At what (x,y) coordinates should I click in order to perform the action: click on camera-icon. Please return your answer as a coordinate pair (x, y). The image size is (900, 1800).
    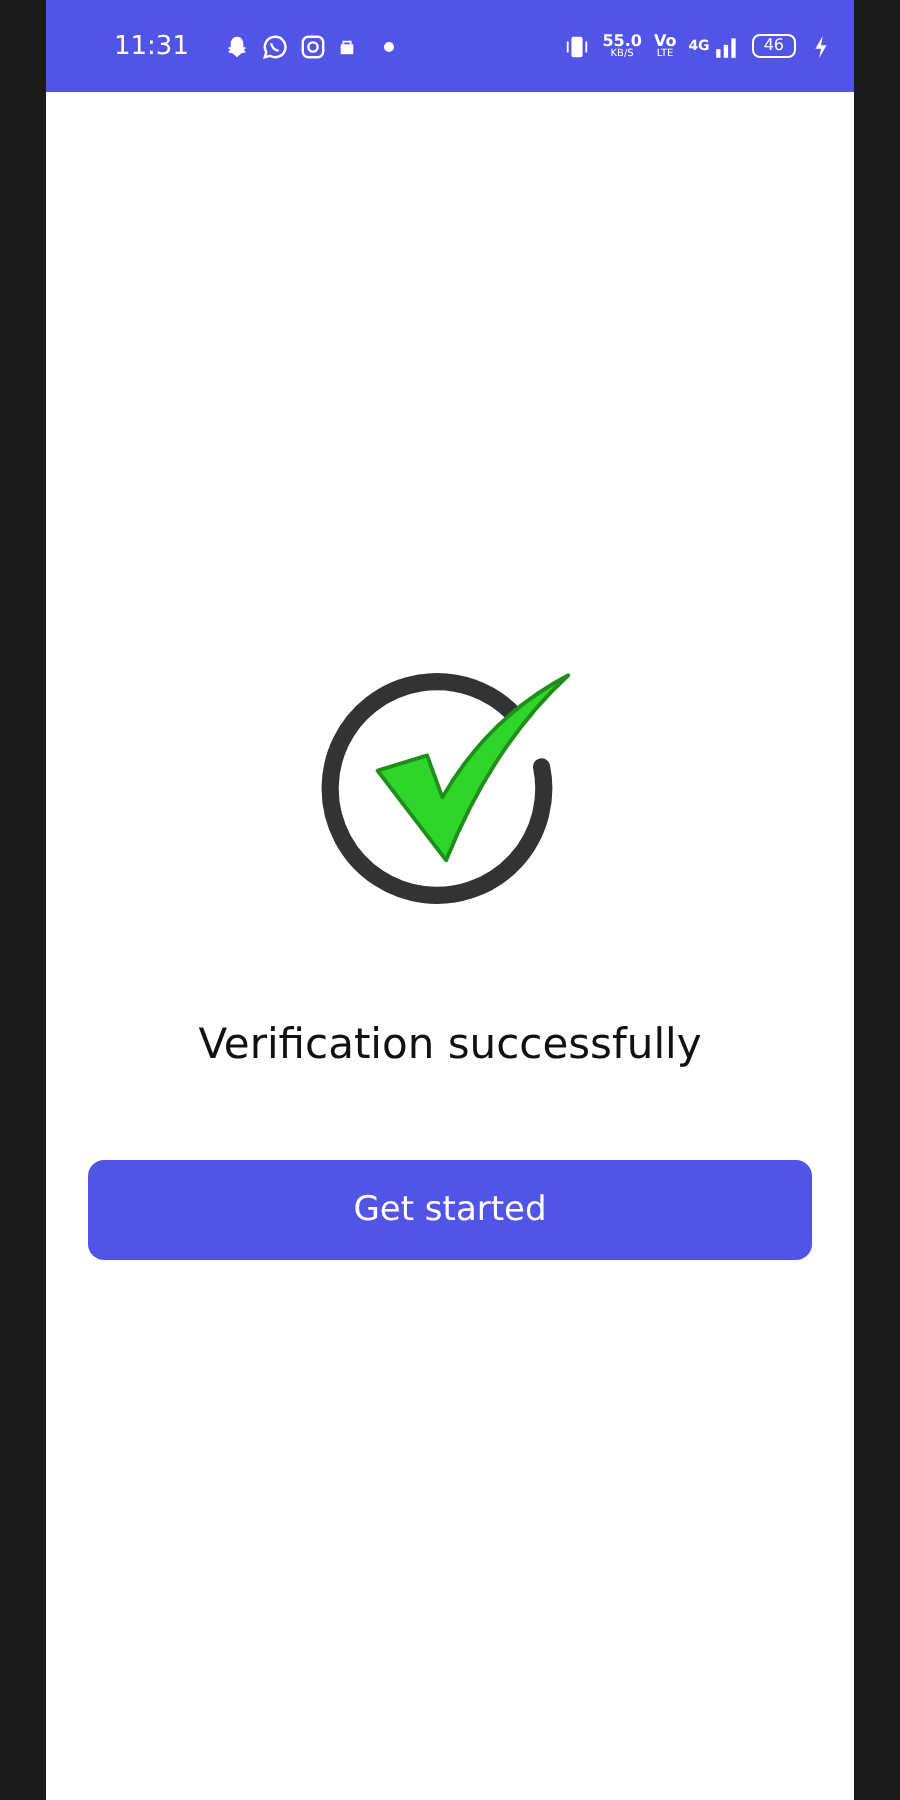
    Looking at the image, I should click on (313, 46).